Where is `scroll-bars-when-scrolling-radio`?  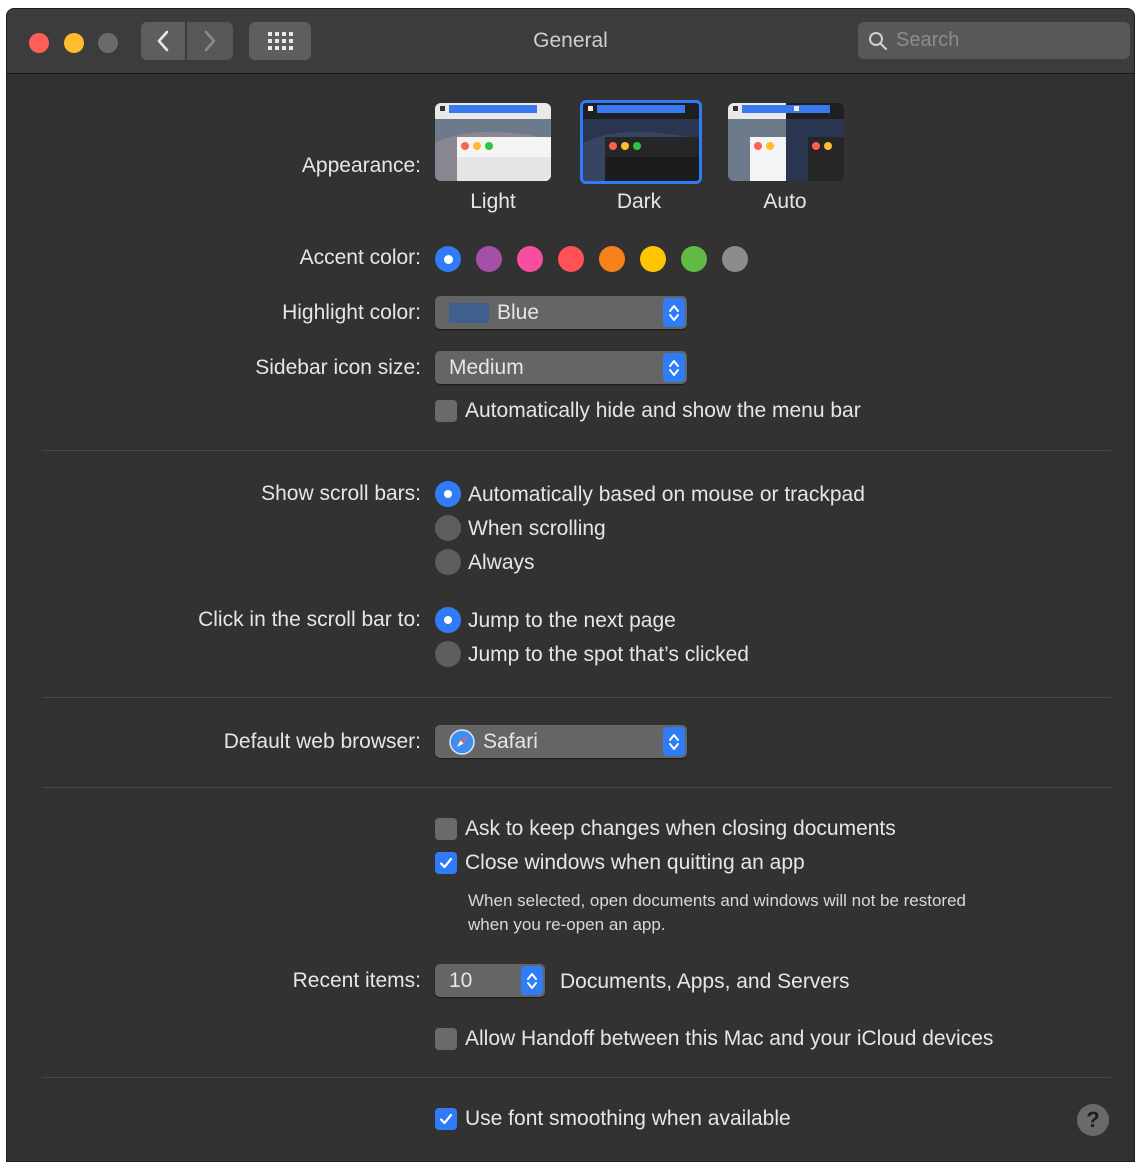 scroll-bars-when-scrolling-radio is located at coordinates (448, 528).